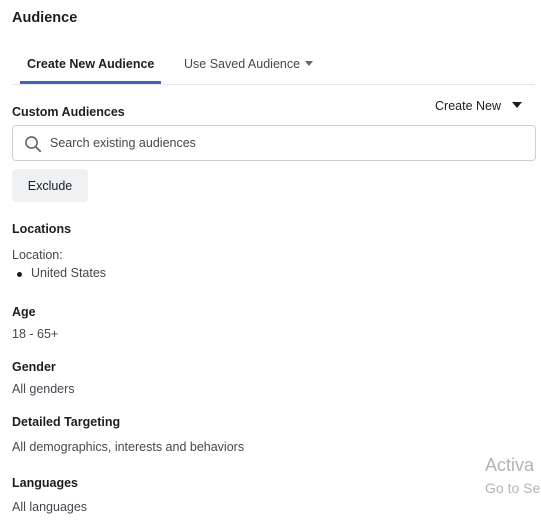 The height and width of the screenshot is (522, 541). Describe the element at coordinates (68, 112) in the screenshot. I see `custom-audiences-label: Custom Audiences` at that location.